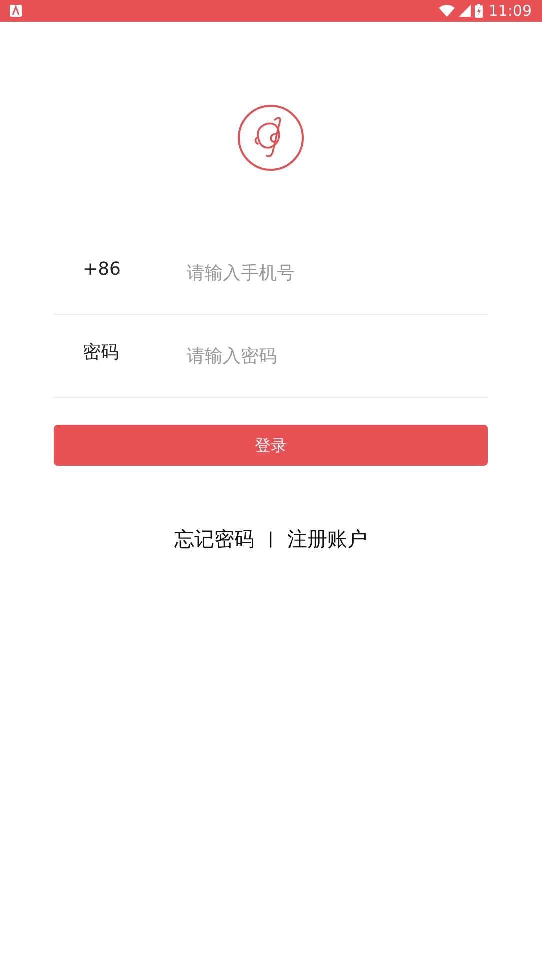 Image resolution: width=542 pixels, height=964 pixels. What do you see at coordinates (464, 11) in the screenshot?
I see `signal-icon` at bounding box center [464, 11].